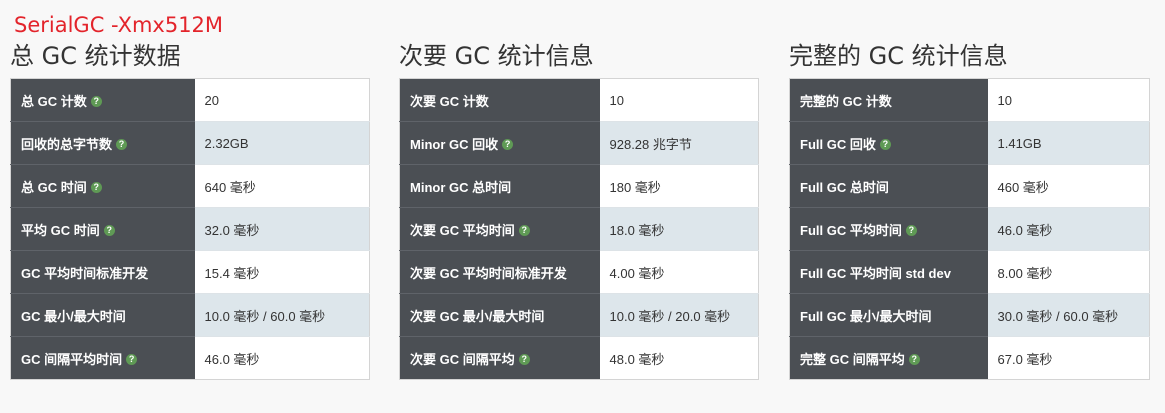 This screenshot has width=1165, height=413. I want to click on stat-value: 48.0 毫秒, so click(679, 358).